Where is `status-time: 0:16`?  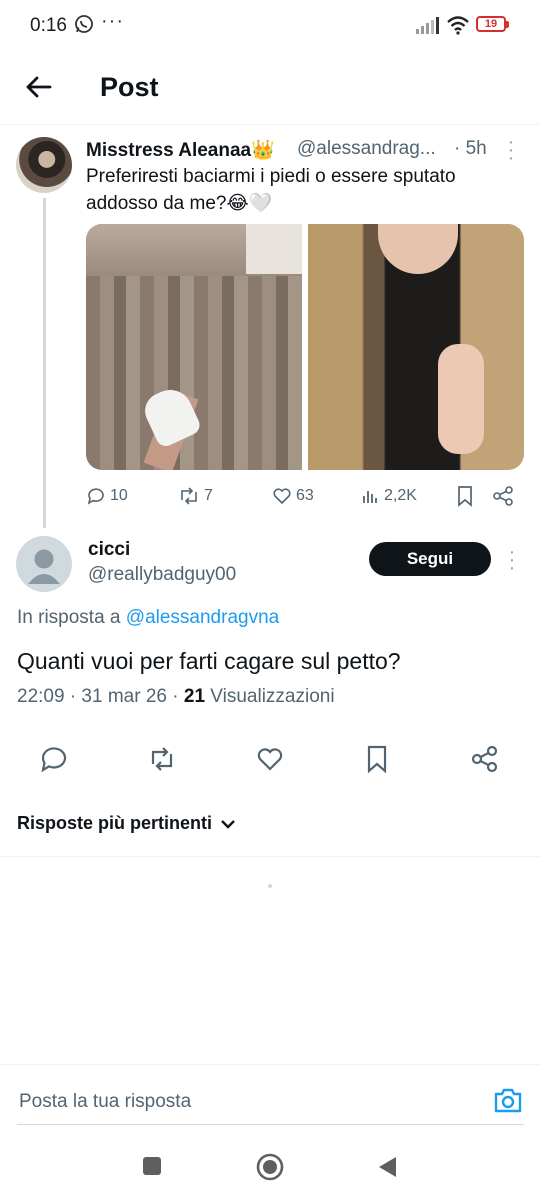
status-time: 0:16 is located at coordinates (48, 25).